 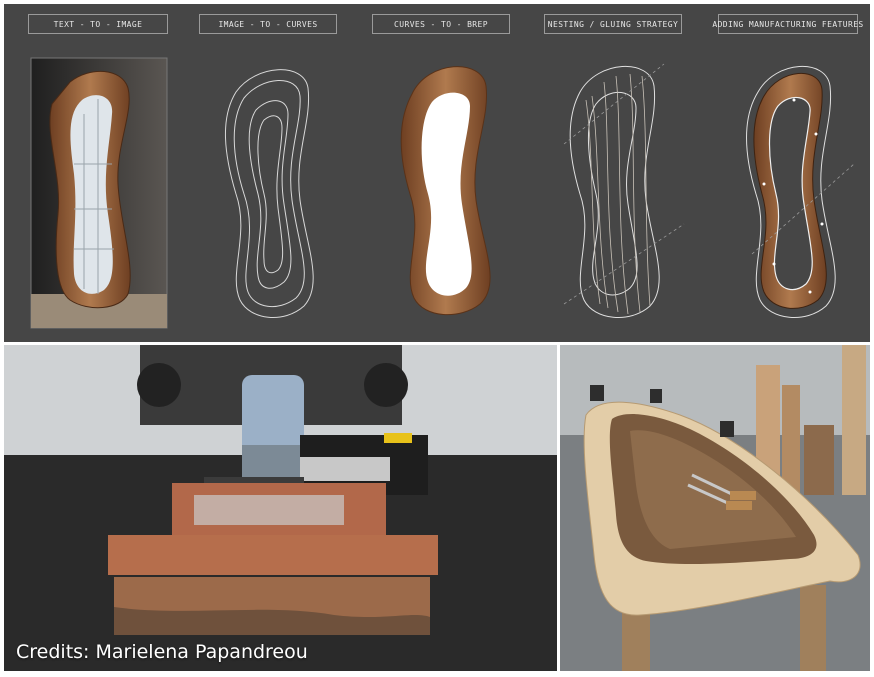 What do you see at coordinates (162, 652) in the screenshot?
I see `photo-credits: Credits: Marielena Papandreou` at bounding box center [162, 652].